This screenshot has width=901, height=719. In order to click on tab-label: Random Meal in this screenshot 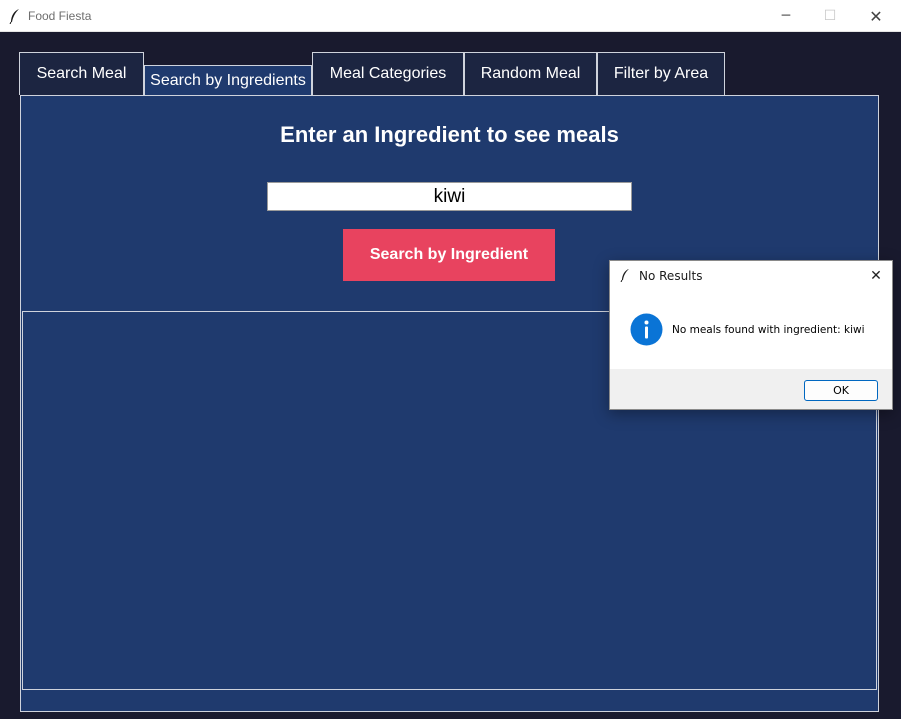, I will do `click(530, 73)`.